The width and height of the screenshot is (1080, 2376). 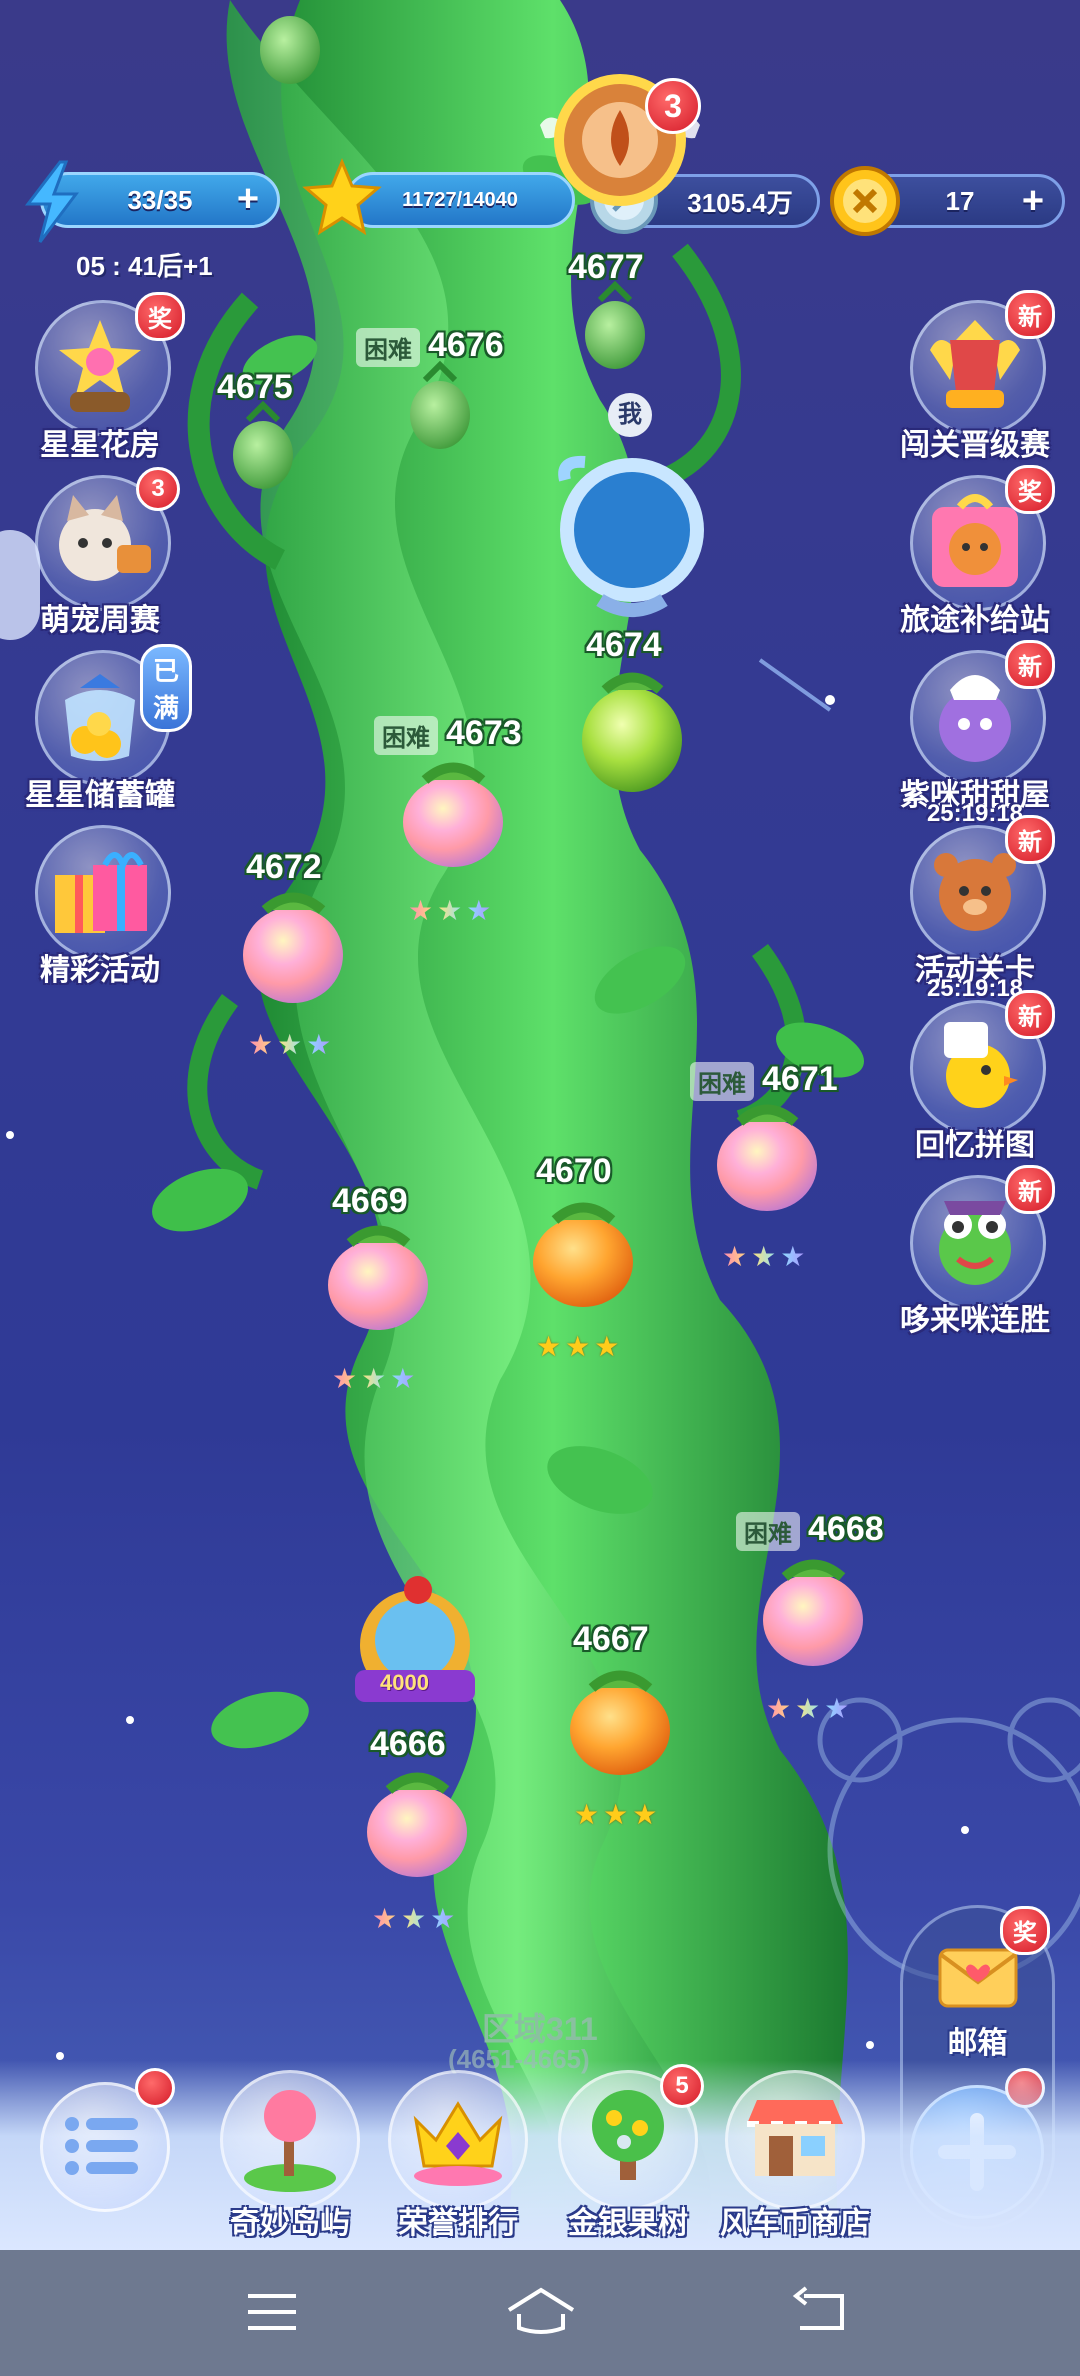 What do you see at coordinates (975, 380) in the screenshot?
I see `side-btn-level-promotion: 闯关晋级赛 新` at bounding box center [975, 380].